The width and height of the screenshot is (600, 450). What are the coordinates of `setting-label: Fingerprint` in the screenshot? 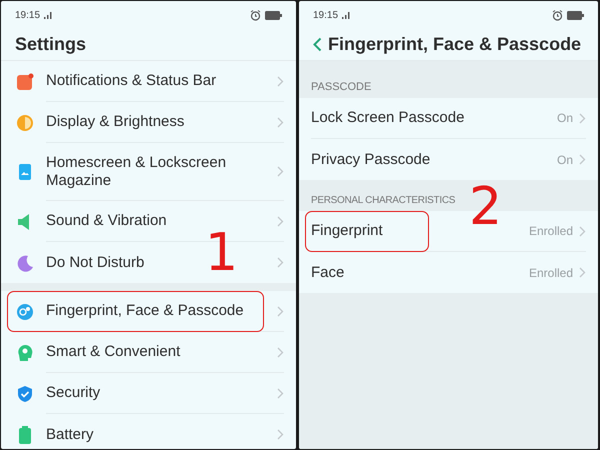 It's located at (347, 231).